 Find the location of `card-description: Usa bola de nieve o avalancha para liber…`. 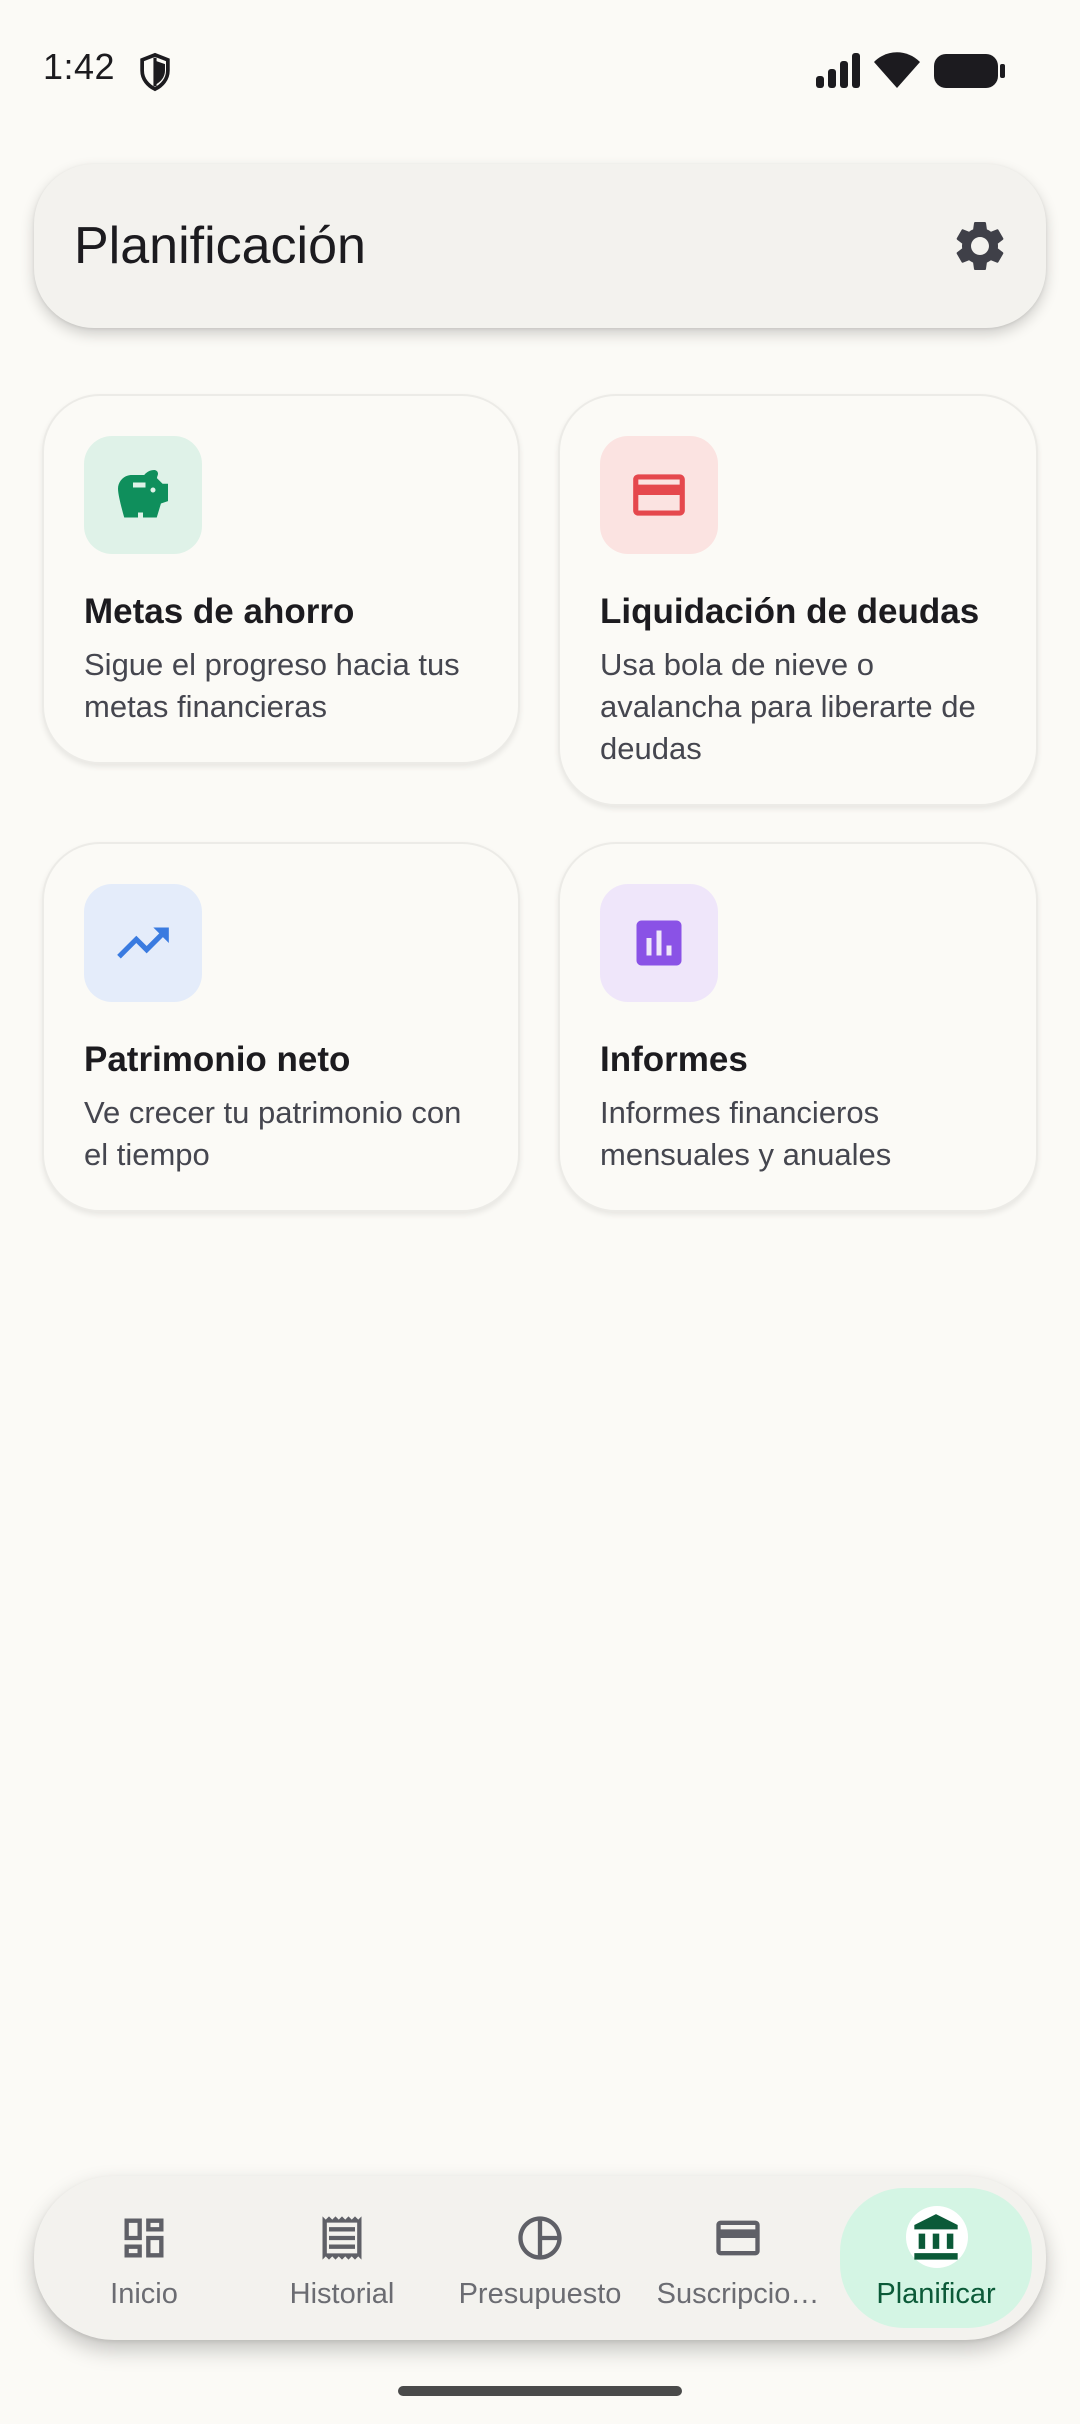

card-description: Usa bola de nieve o avalancha para liber… is located at coordinates (788, 706).